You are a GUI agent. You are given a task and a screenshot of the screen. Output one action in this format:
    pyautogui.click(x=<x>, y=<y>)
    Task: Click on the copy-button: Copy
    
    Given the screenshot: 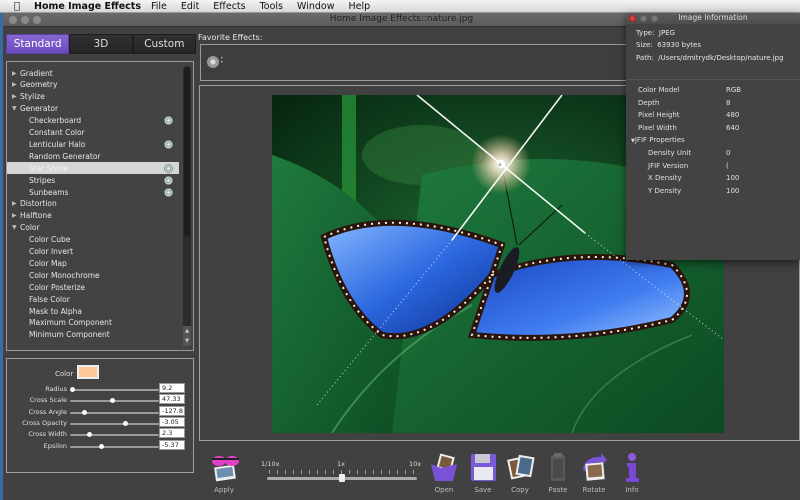 What is the action you would take?
    pyautogui.click(x=520, y=476)
    